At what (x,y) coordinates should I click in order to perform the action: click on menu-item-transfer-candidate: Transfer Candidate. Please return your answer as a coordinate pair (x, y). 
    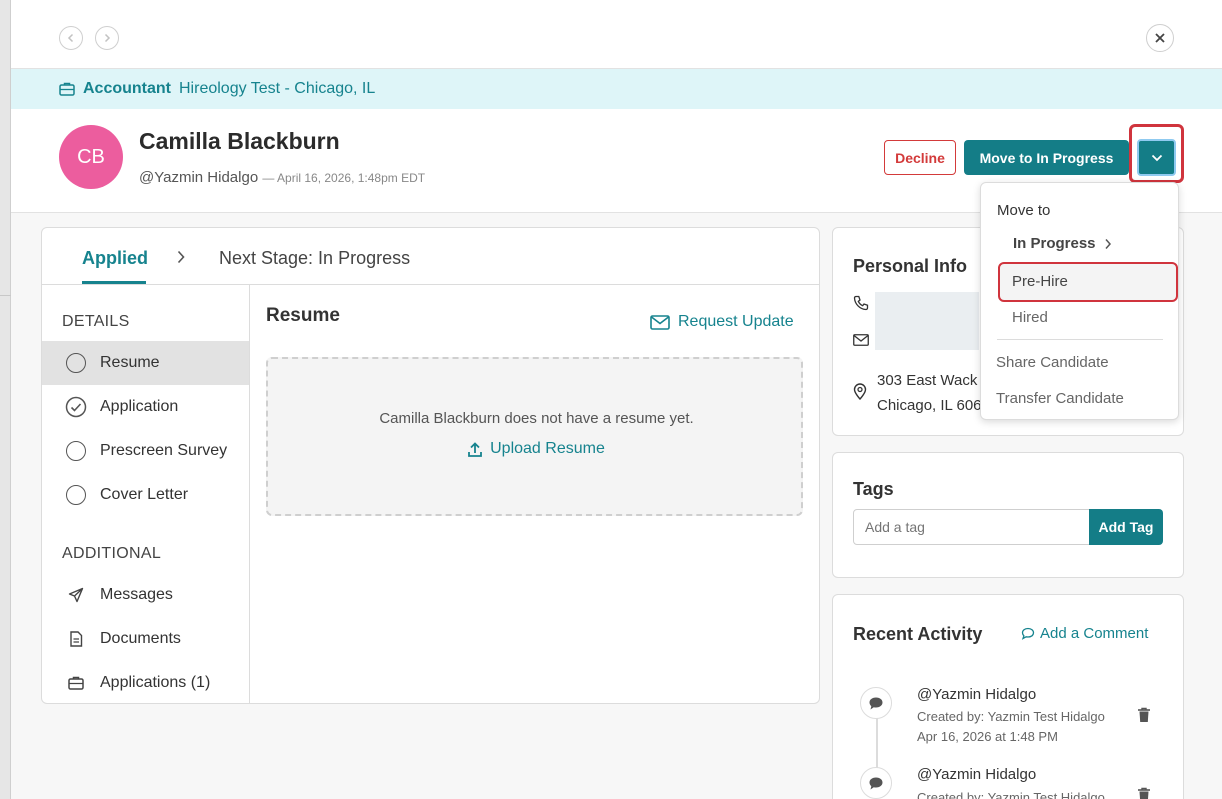
    Looking at the image, I should click on (1060, 398).